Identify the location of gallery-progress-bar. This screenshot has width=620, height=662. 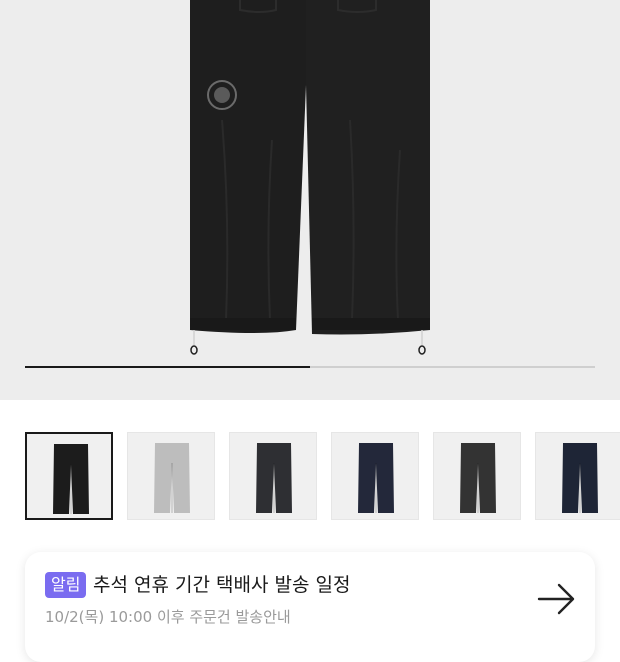
(310, 367).